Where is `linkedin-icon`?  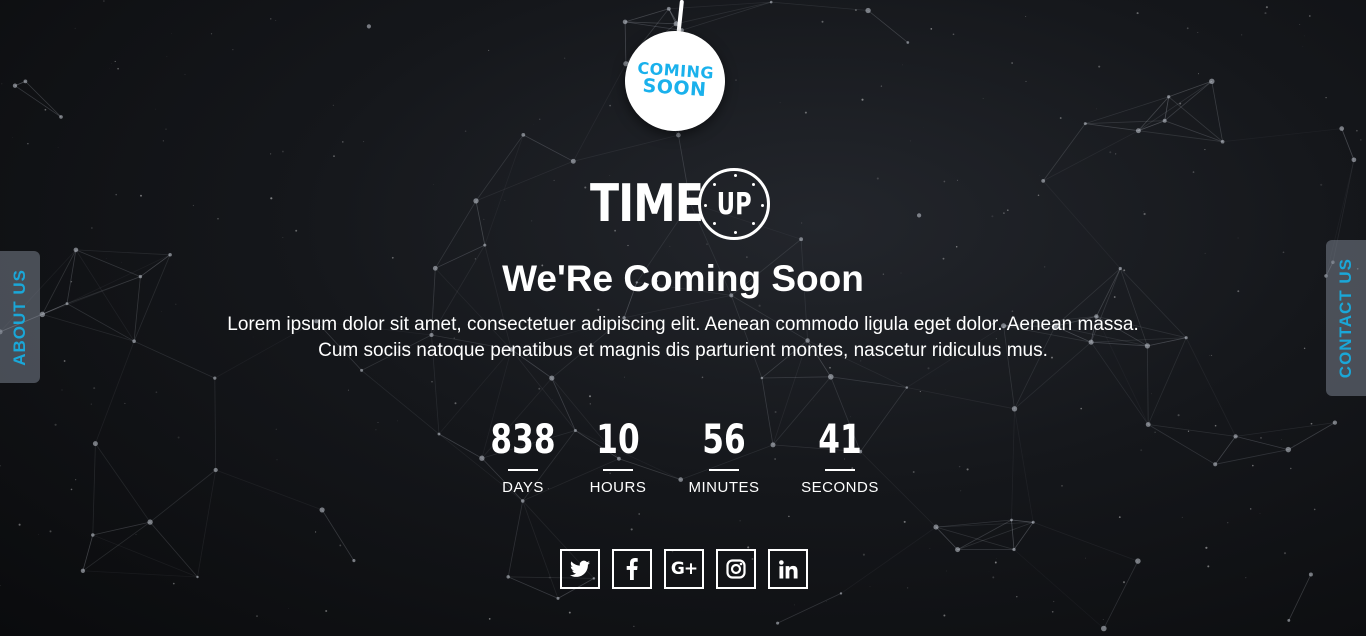 linkedin-icon is located at coordinates (788, 569).